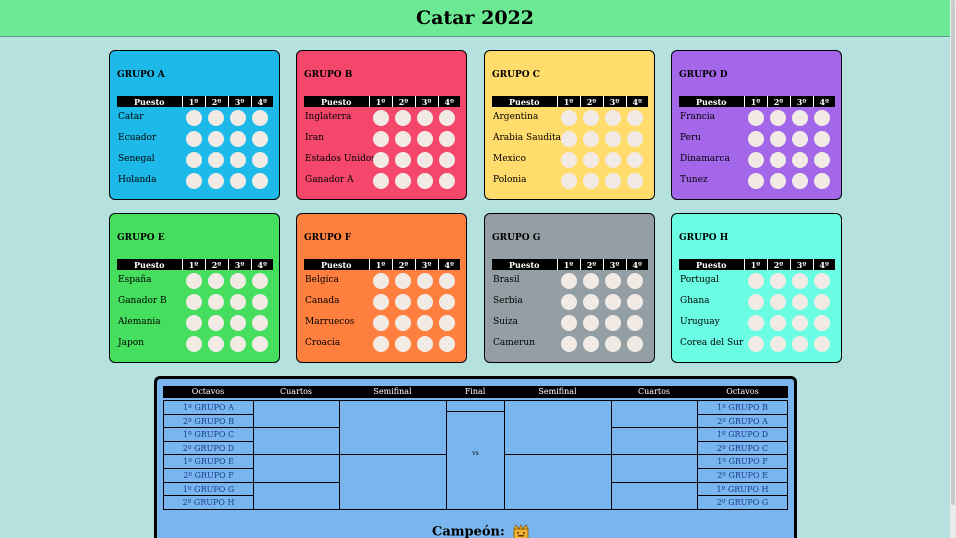  I want to click on right-octavos-slot: 1º GRUPO D, so click(742, 434).